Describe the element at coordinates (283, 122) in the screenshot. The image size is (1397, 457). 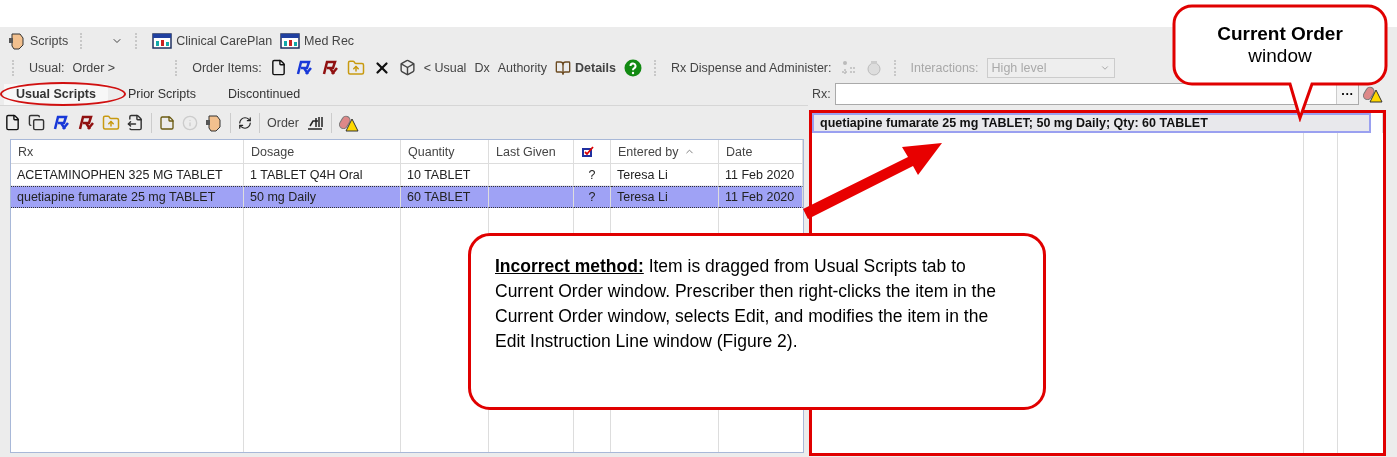
I see `order-button: Order` at that location.